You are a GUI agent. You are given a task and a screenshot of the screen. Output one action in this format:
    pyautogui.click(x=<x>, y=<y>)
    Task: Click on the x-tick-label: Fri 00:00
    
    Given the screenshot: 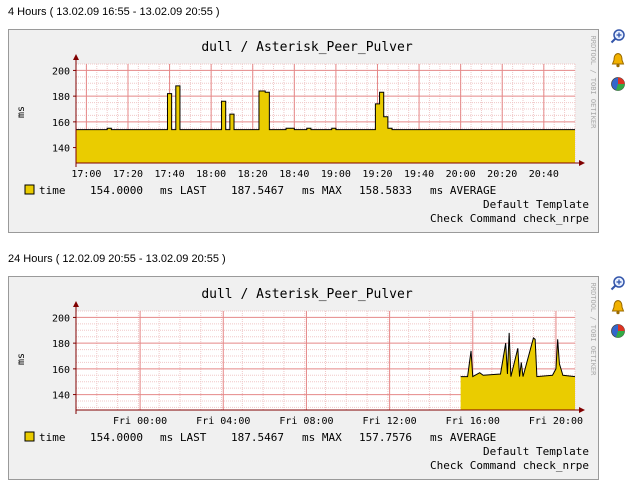 What is the action you would take?
    pyautogui.click(x=140, y=421)
    